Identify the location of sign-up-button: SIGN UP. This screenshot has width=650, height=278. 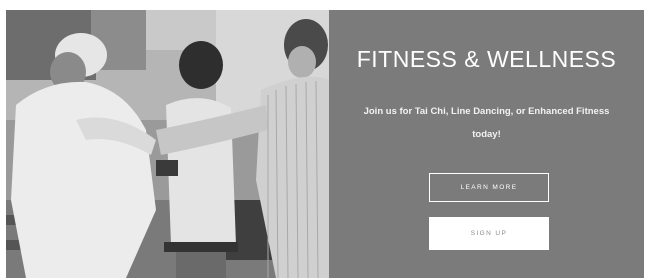
(489, 233).